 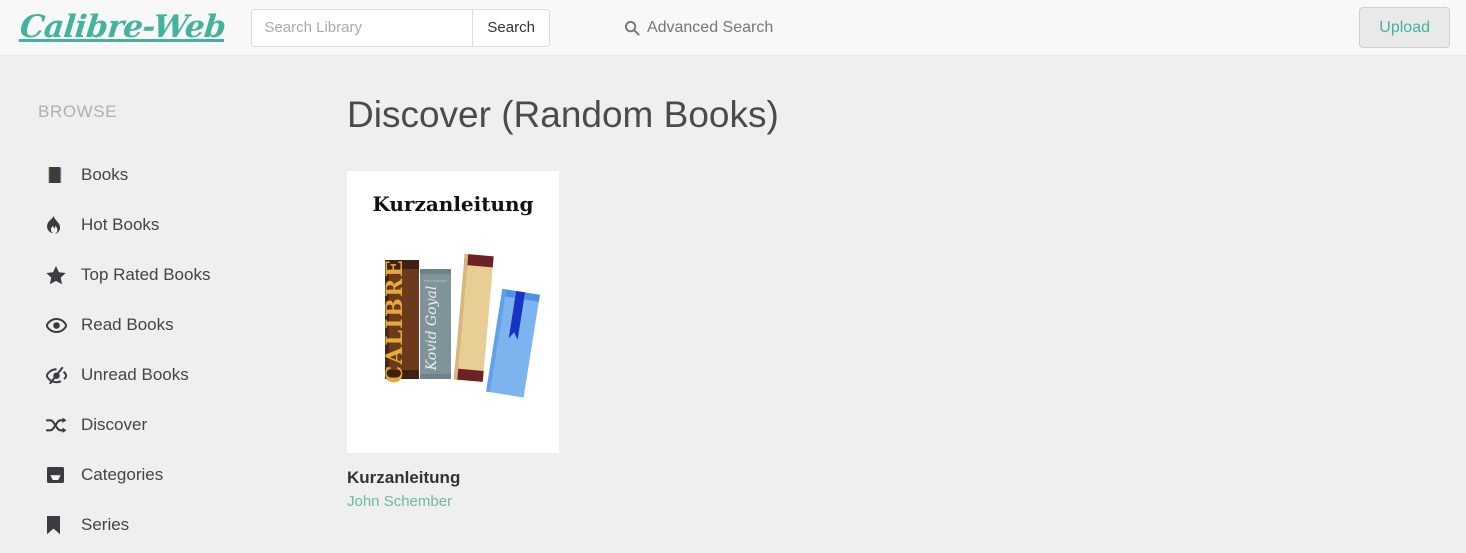 I want to click on book-icon, so click(x=57, y=175).